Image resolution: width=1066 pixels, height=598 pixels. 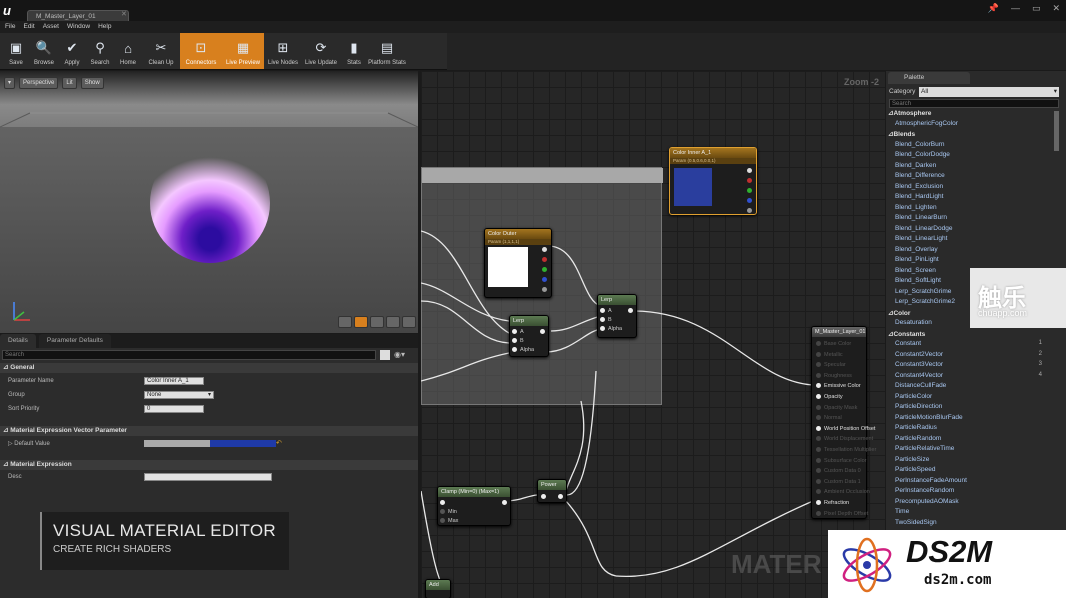 What do you see at coordinates (552, 491) in the screenshot?
I see `power-node: Power` at bounding box center [552, 491].